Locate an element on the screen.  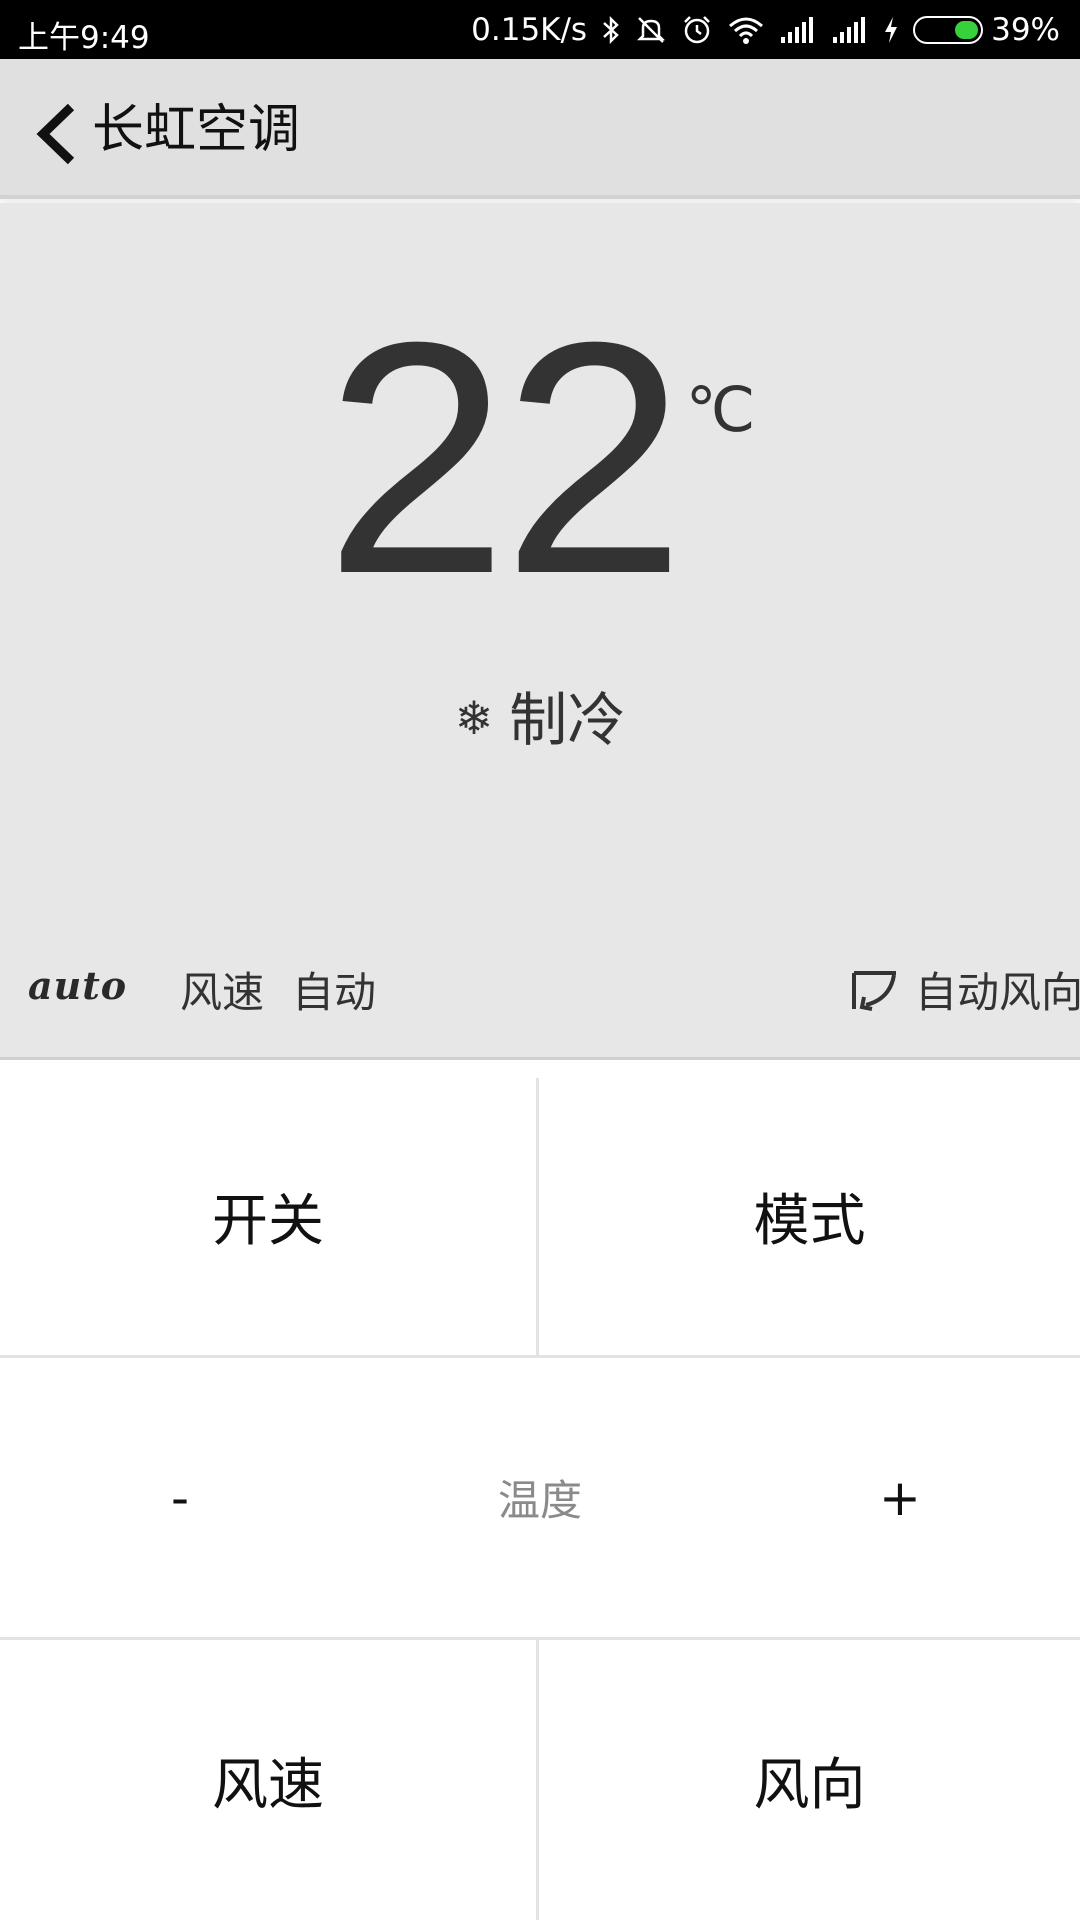
temperature-decrease-button: - is located at coordinates (180, 1497).